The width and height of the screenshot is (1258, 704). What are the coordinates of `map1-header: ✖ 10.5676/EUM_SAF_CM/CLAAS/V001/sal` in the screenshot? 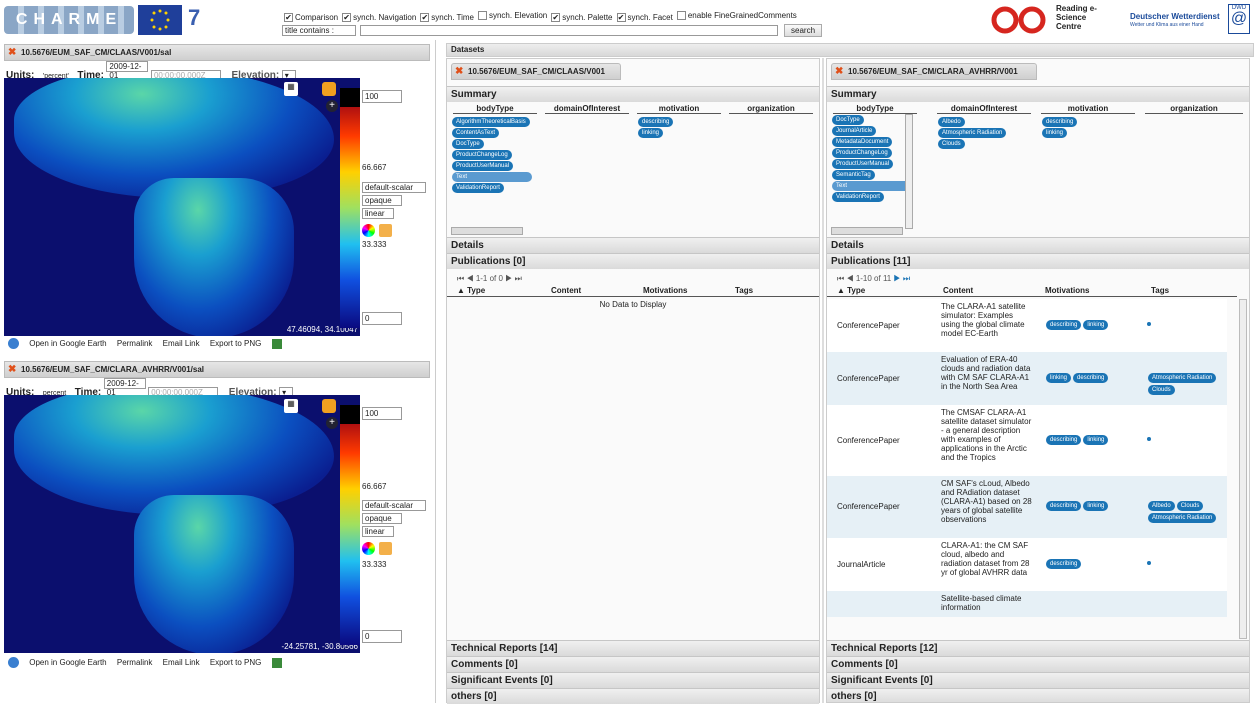 It's located at (217, 52).